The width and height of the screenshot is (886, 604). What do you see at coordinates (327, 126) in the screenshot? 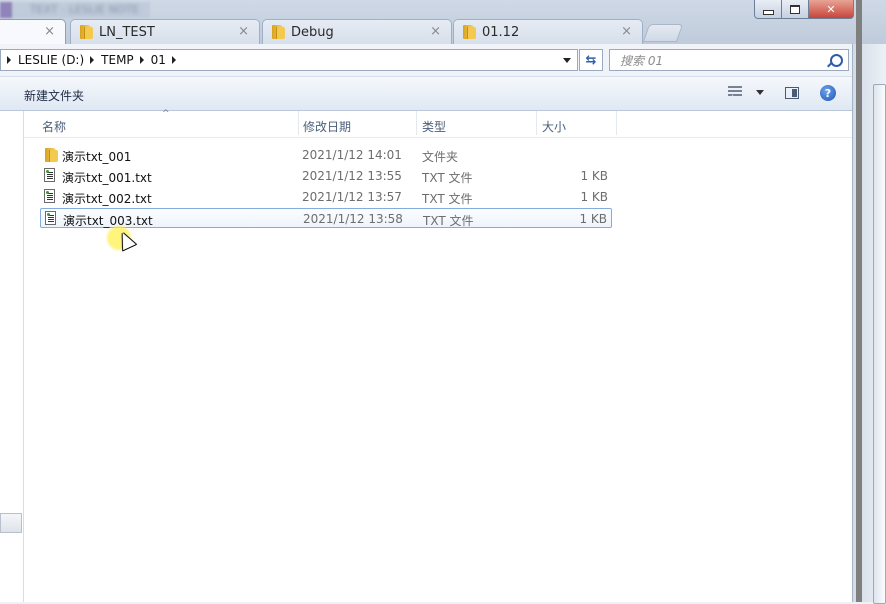
I see `column-date: 修改日期` at bounding box center [327, 126].